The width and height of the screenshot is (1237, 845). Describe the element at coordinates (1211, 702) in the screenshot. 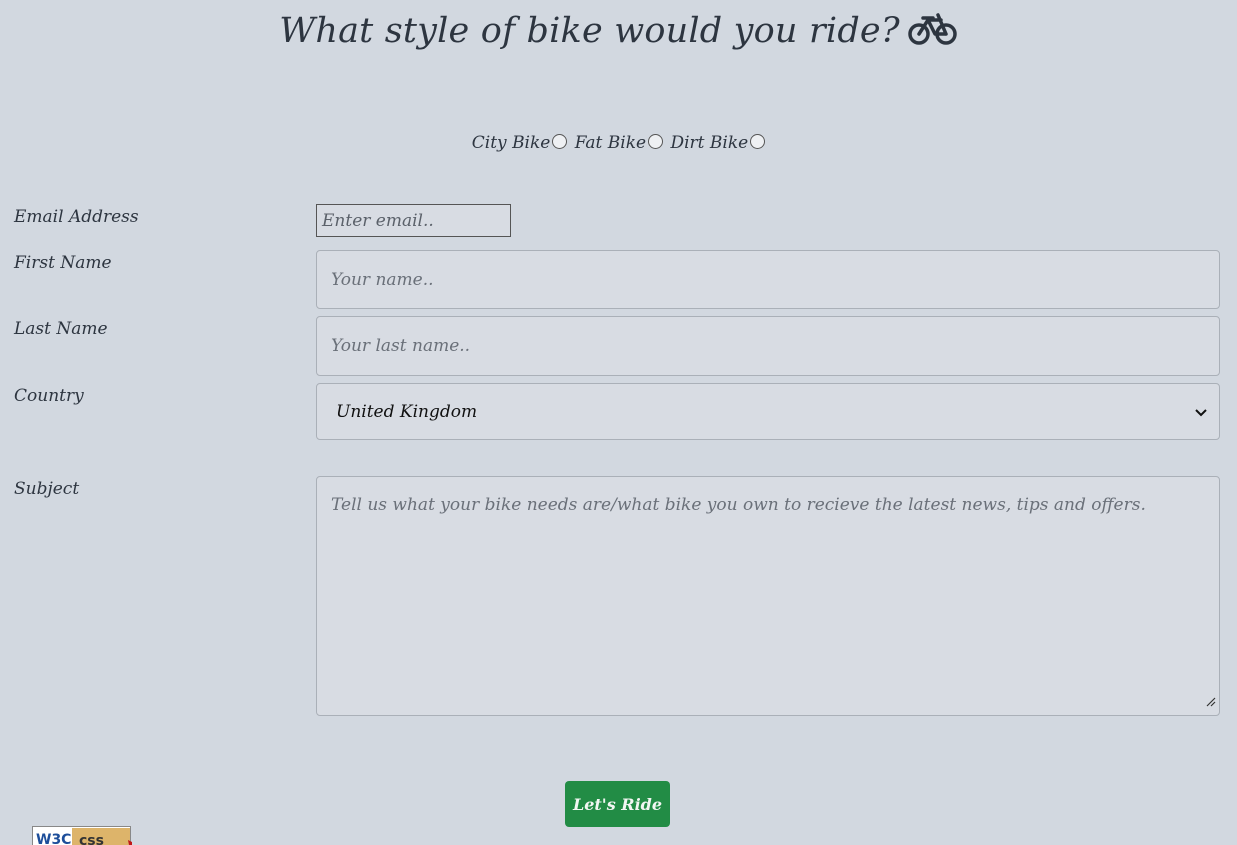

I see `resize-handle-icon` at that location.